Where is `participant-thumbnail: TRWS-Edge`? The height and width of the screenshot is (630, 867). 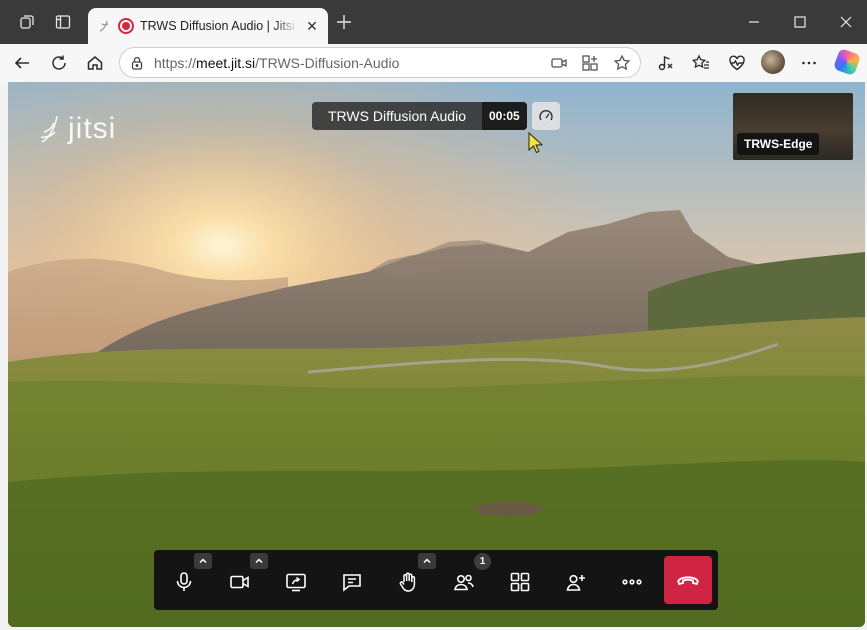 participant-thumbnail: TRWS-Edge is located at coordinates (793, 126).